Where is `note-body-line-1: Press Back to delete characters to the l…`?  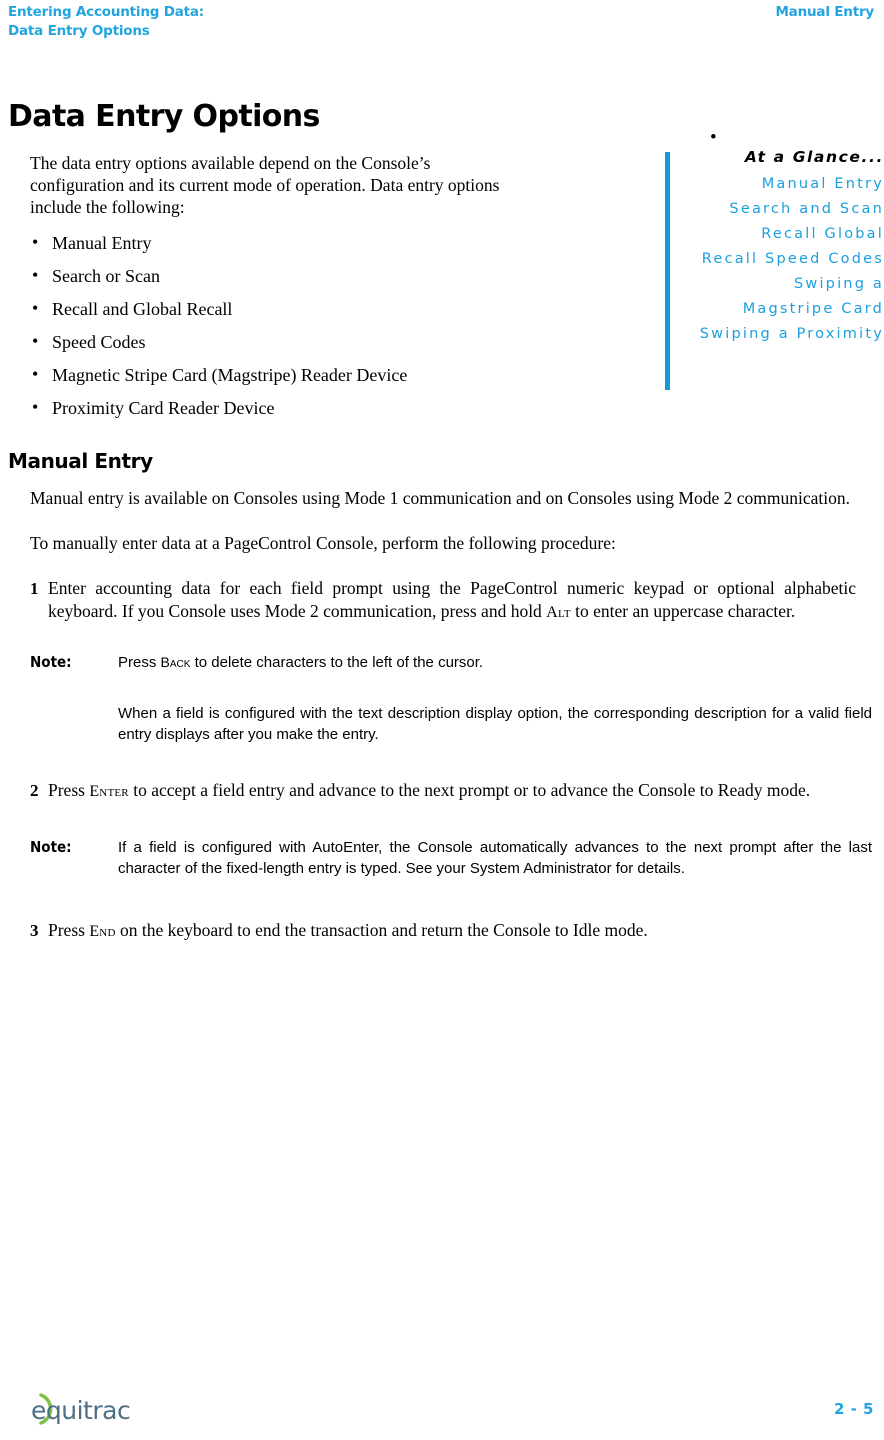 note-body-line-1: Press Back to delete characters to the l… is located at coordinates (495, 662).